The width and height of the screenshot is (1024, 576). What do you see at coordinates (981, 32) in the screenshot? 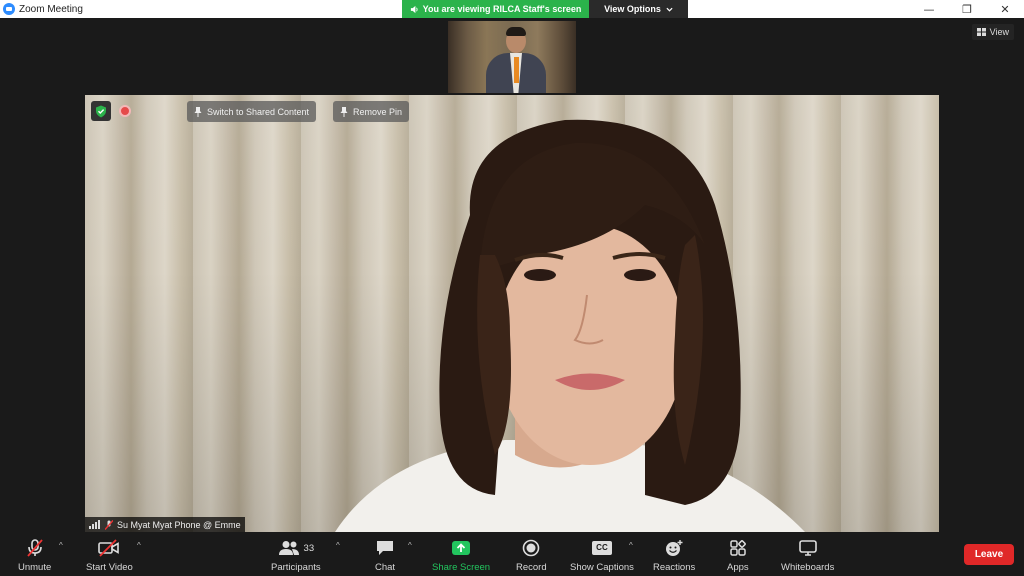
I see `grid-view-icon` at bounding box center [981, 32].